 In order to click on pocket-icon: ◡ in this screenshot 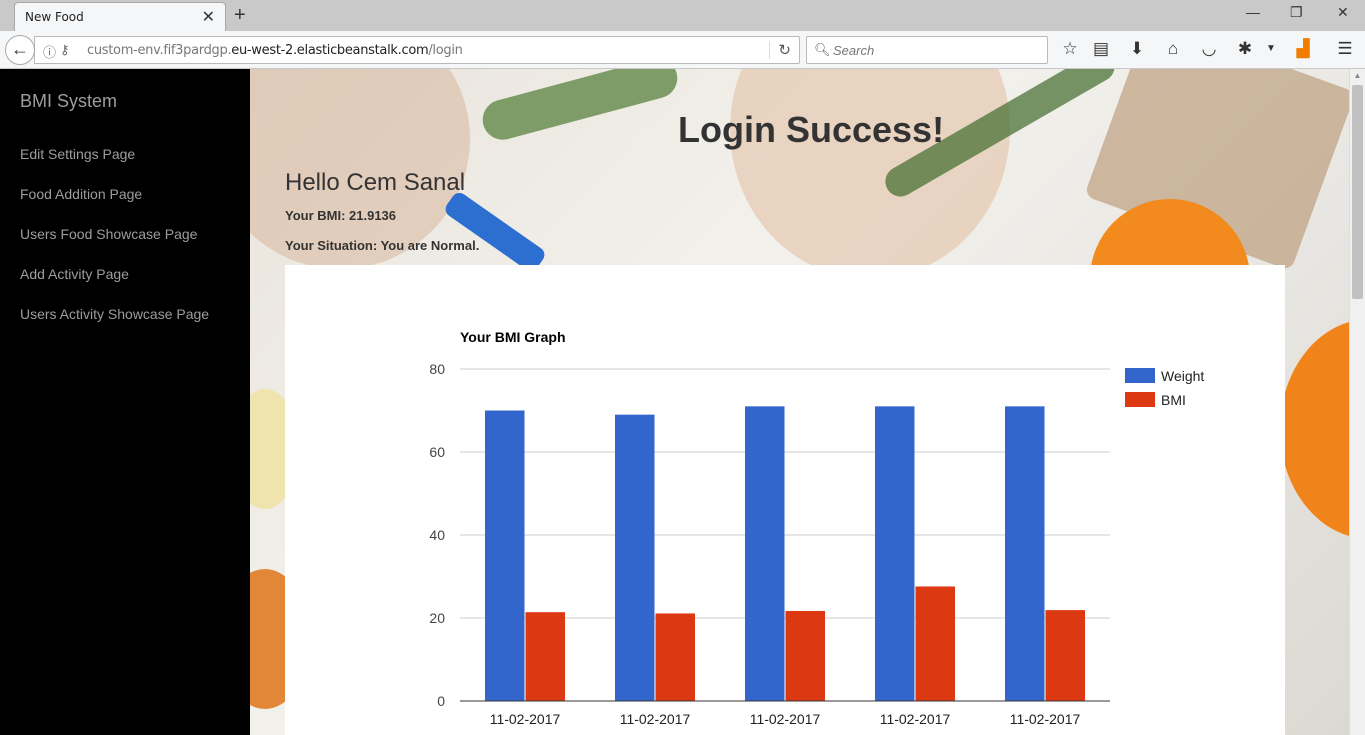, I will do `click(1209, 49)`.